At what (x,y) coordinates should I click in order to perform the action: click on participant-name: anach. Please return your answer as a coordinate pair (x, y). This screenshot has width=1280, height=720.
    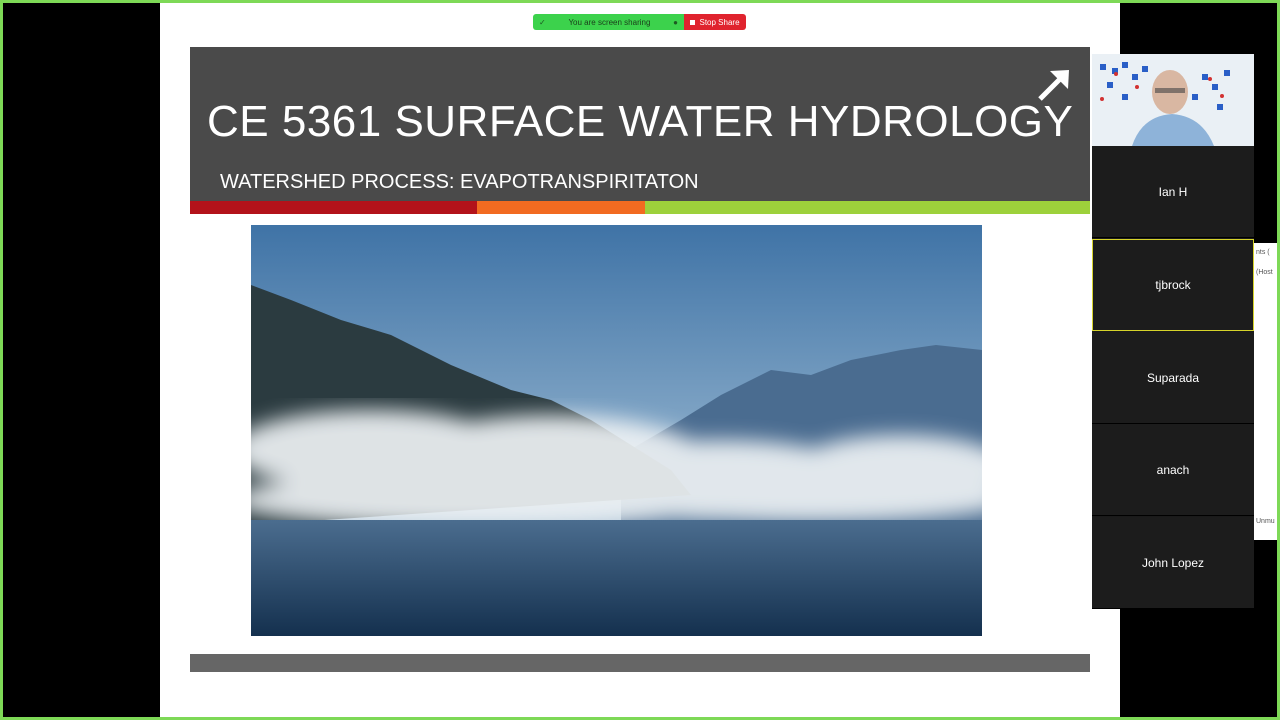
    Looking at the image, I should click on (1173, 469).